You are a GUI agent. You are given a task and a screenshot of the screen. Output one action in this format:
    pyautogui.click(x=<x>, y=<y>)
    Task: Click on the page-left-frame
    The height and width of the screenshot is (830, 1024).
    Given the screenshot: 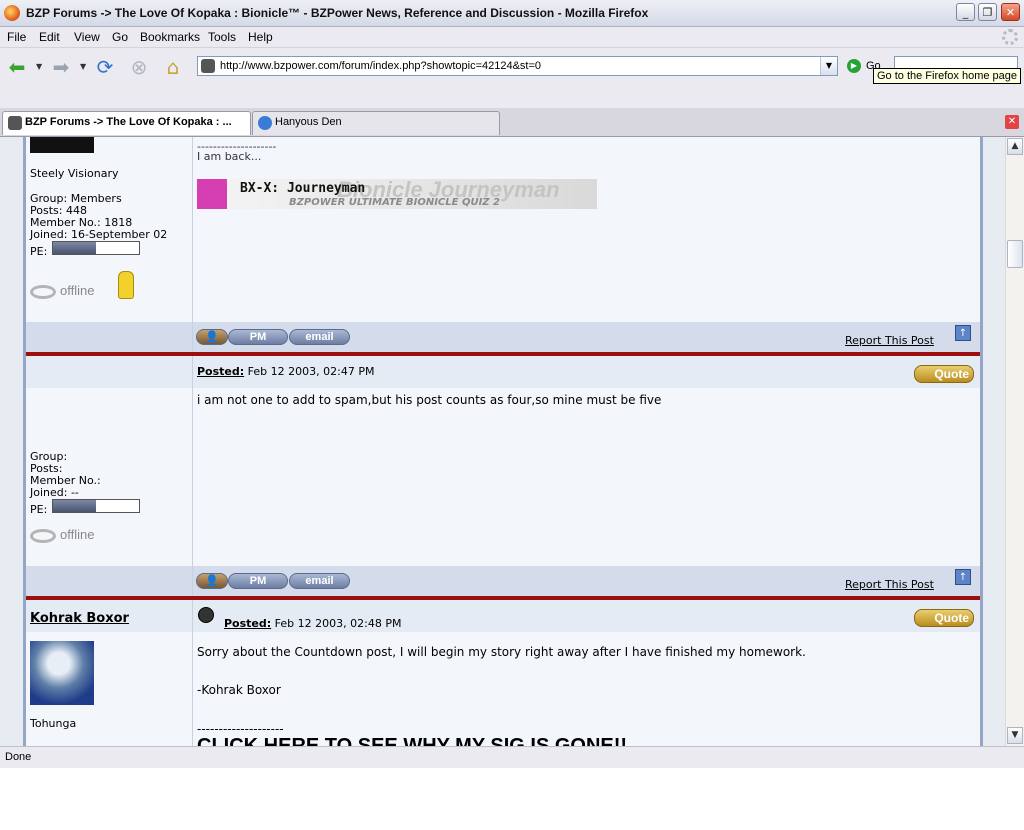 What is the action you would take?
    pyautogui.click(x=13, y=441)
    